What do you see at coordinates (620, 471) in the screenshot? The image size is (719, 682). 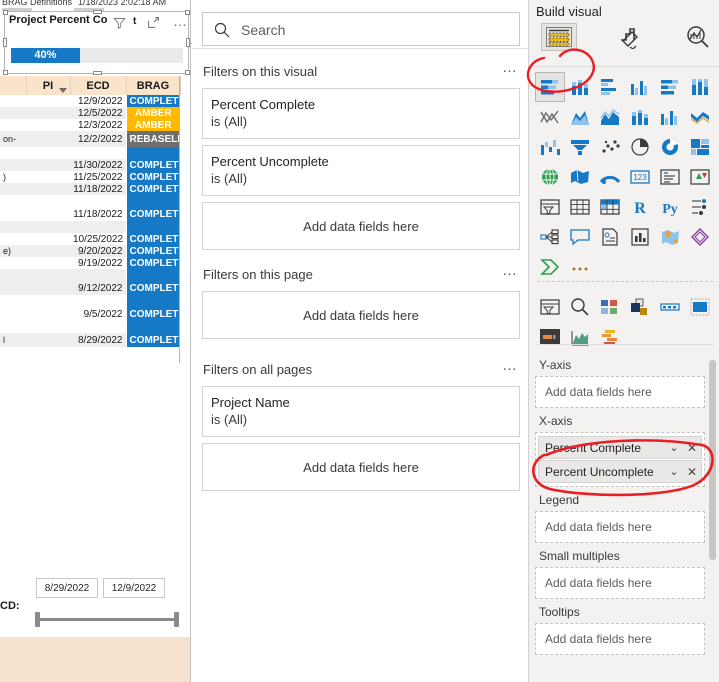 I see `field-pill: Percent Uncomplete ⌄ ✕` at bounding box center [620, 471].